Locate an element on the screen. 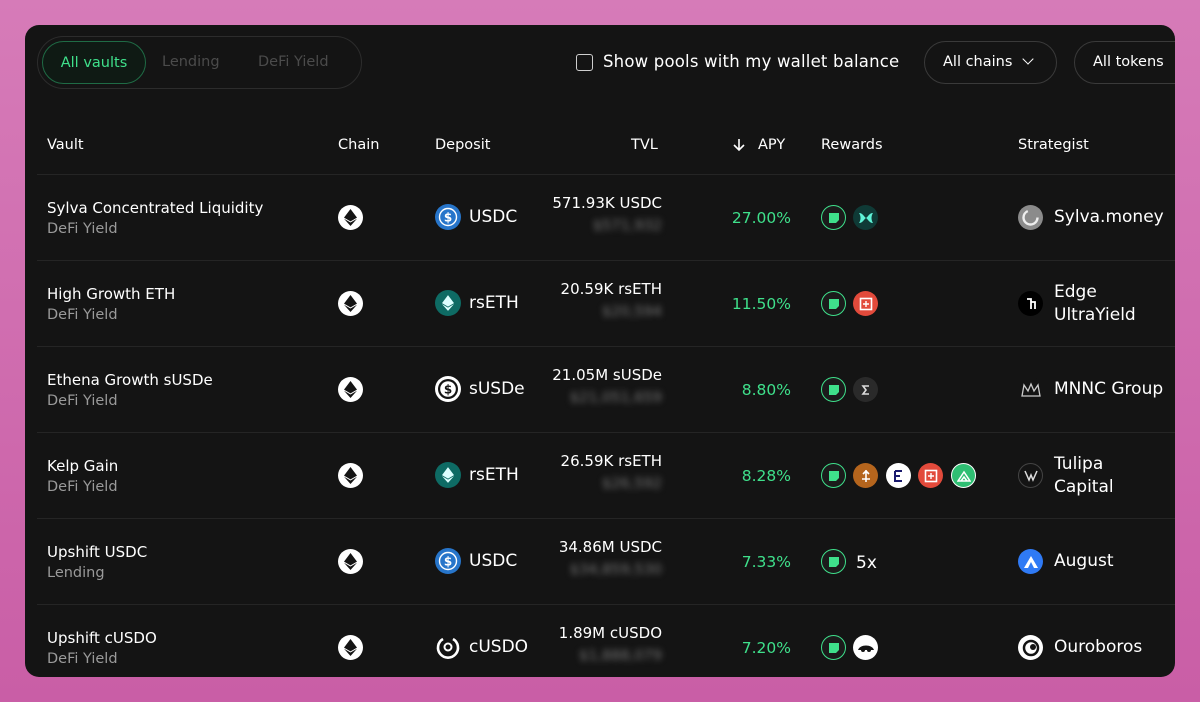 The width and height of the screenshot is (1200, 702). tvl-value: 1.89M cUSDO is located at coordinates (610, 633).